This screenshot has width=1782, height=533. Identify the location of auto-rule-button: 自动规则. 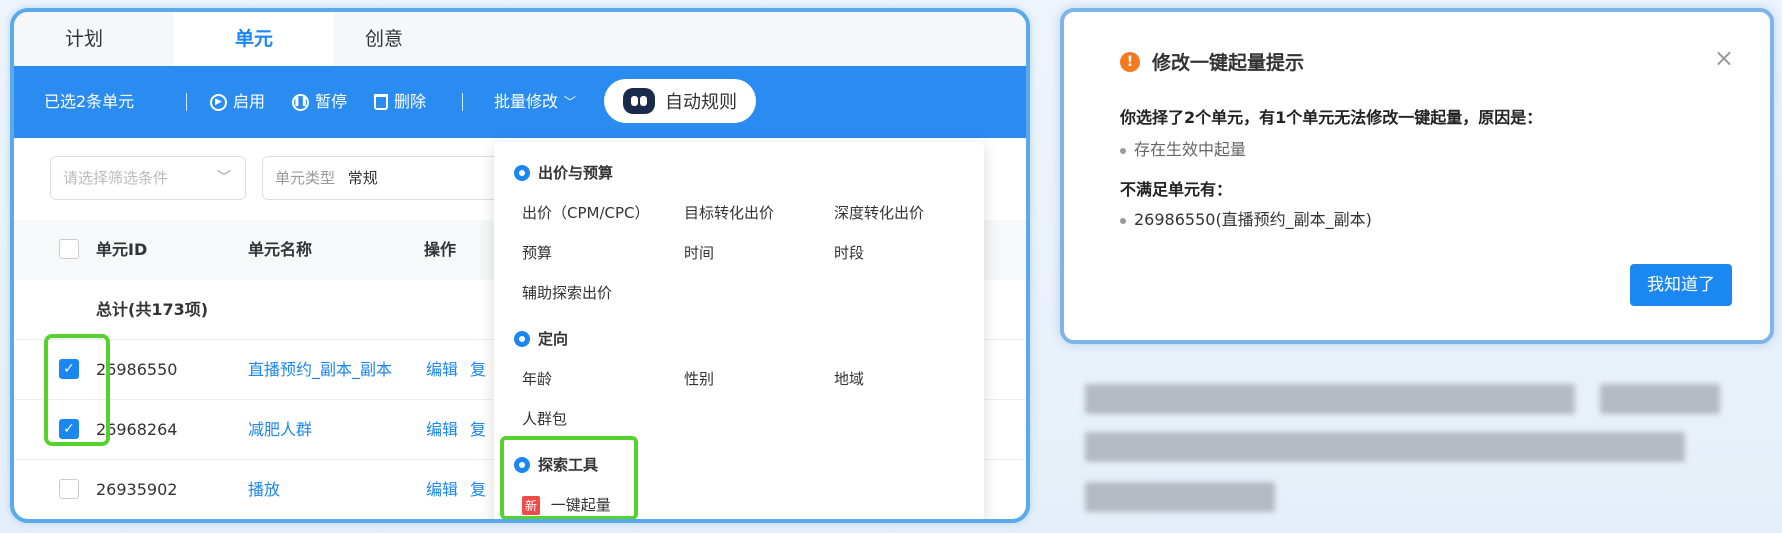
(680, 101).